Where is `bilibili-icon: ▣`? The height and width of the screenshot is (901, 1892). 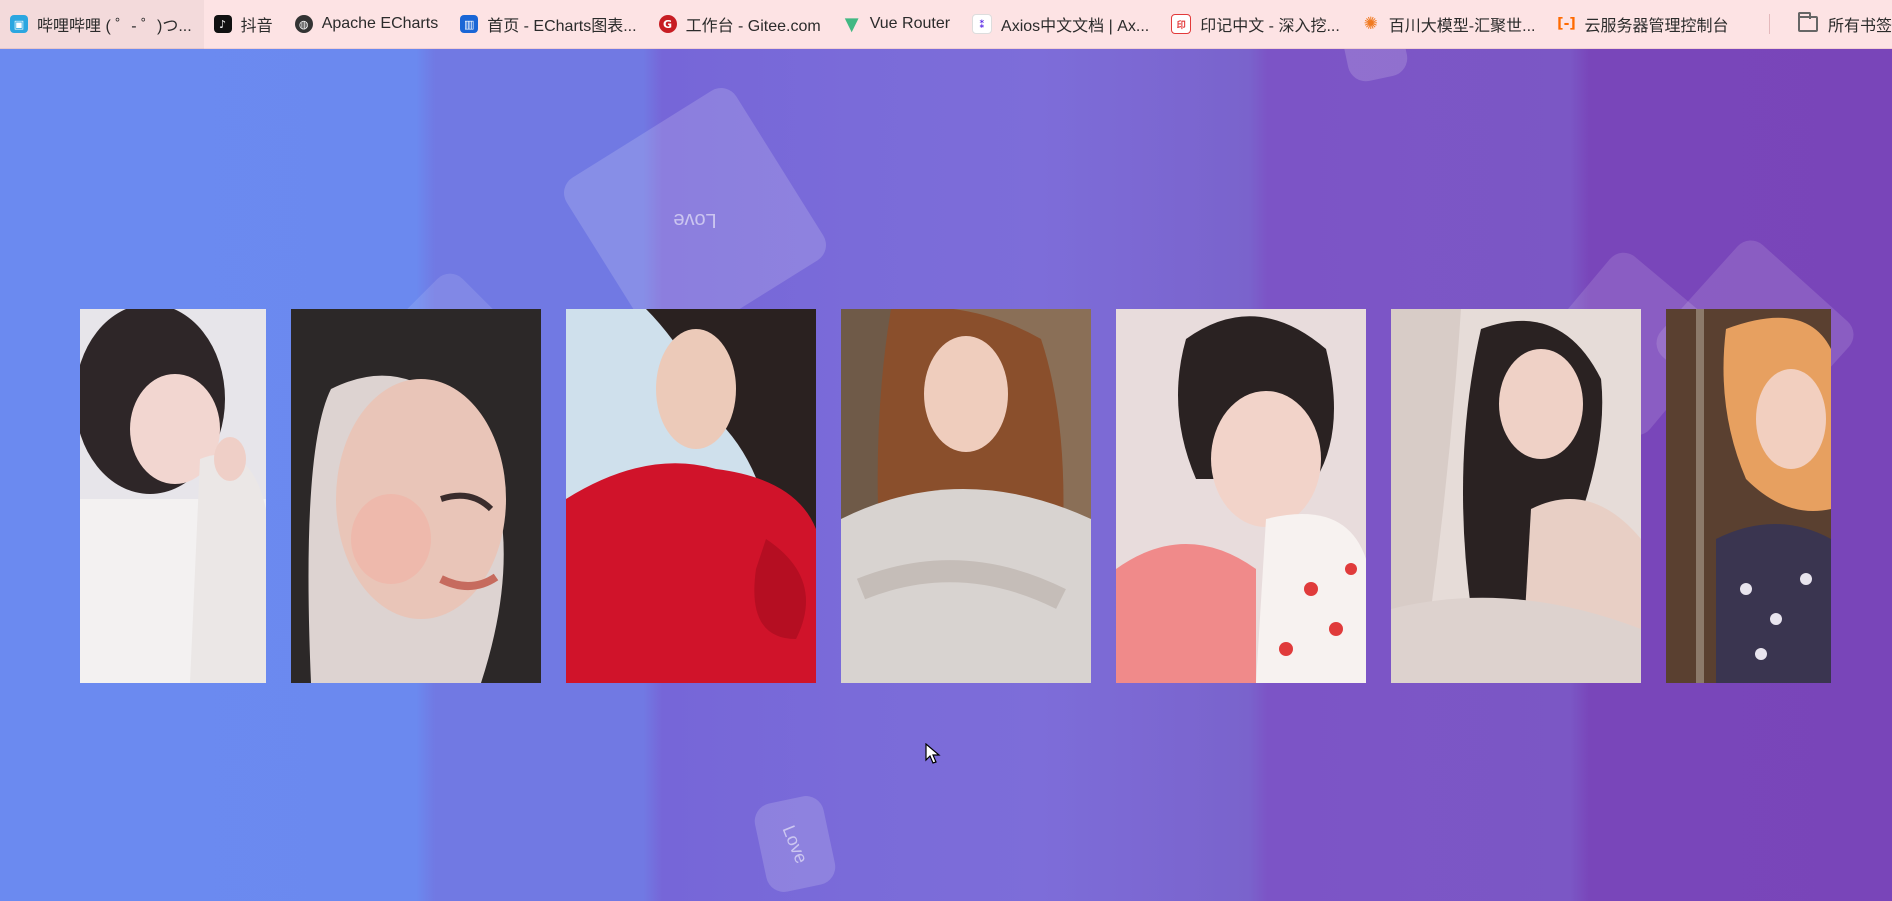
bilibili-icon: ▣ is located at coordinates (19, 24).